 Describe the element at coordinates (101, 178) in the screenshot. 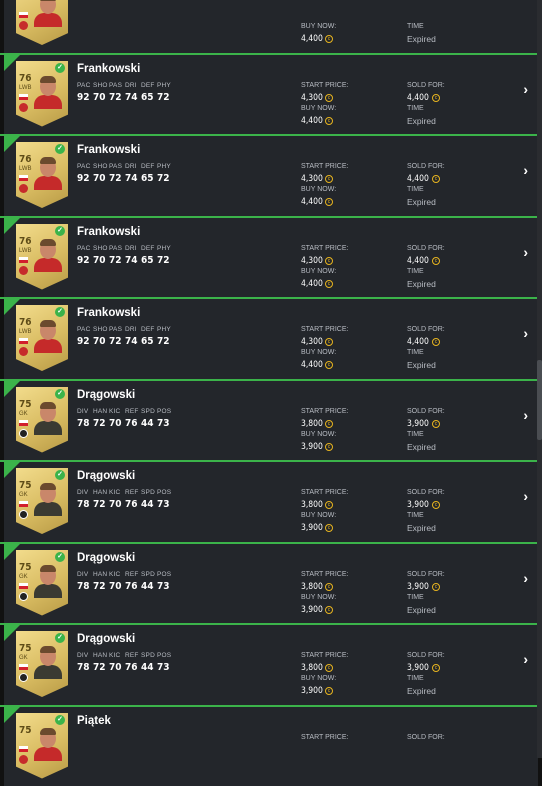

I see `stat-value: 70` at that location.